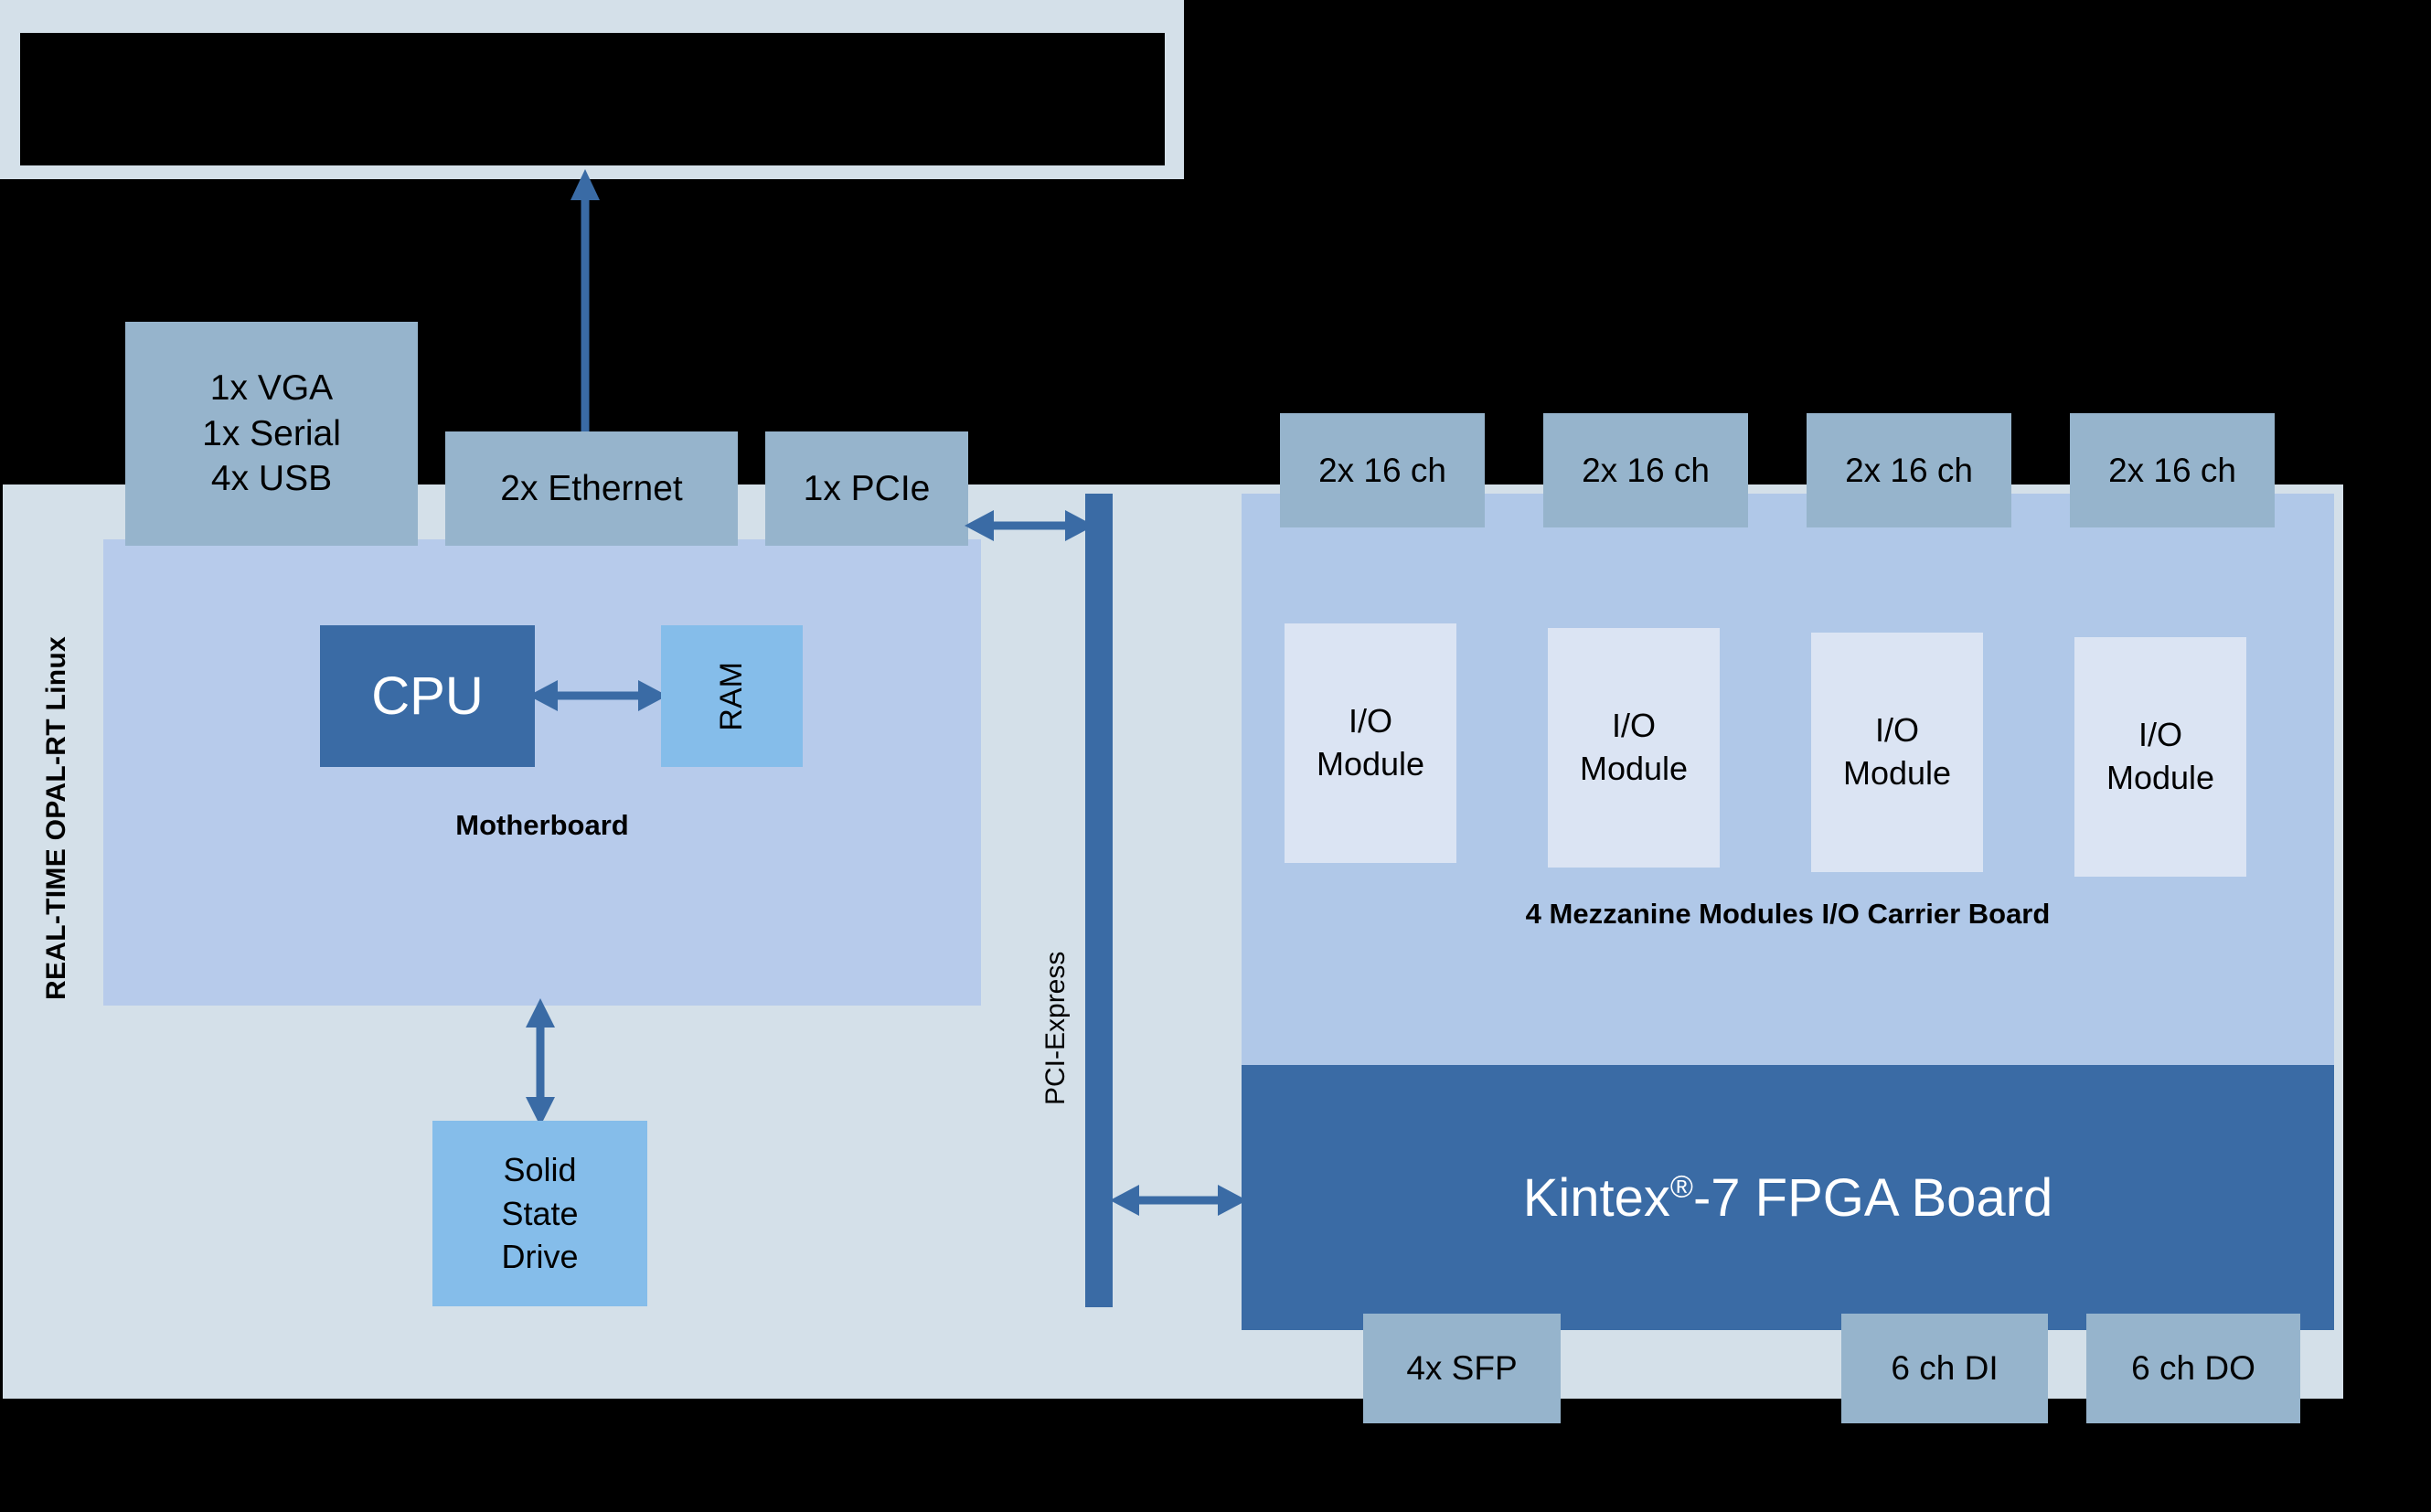  I want to click on title-redacted-block, so click(592, 99).